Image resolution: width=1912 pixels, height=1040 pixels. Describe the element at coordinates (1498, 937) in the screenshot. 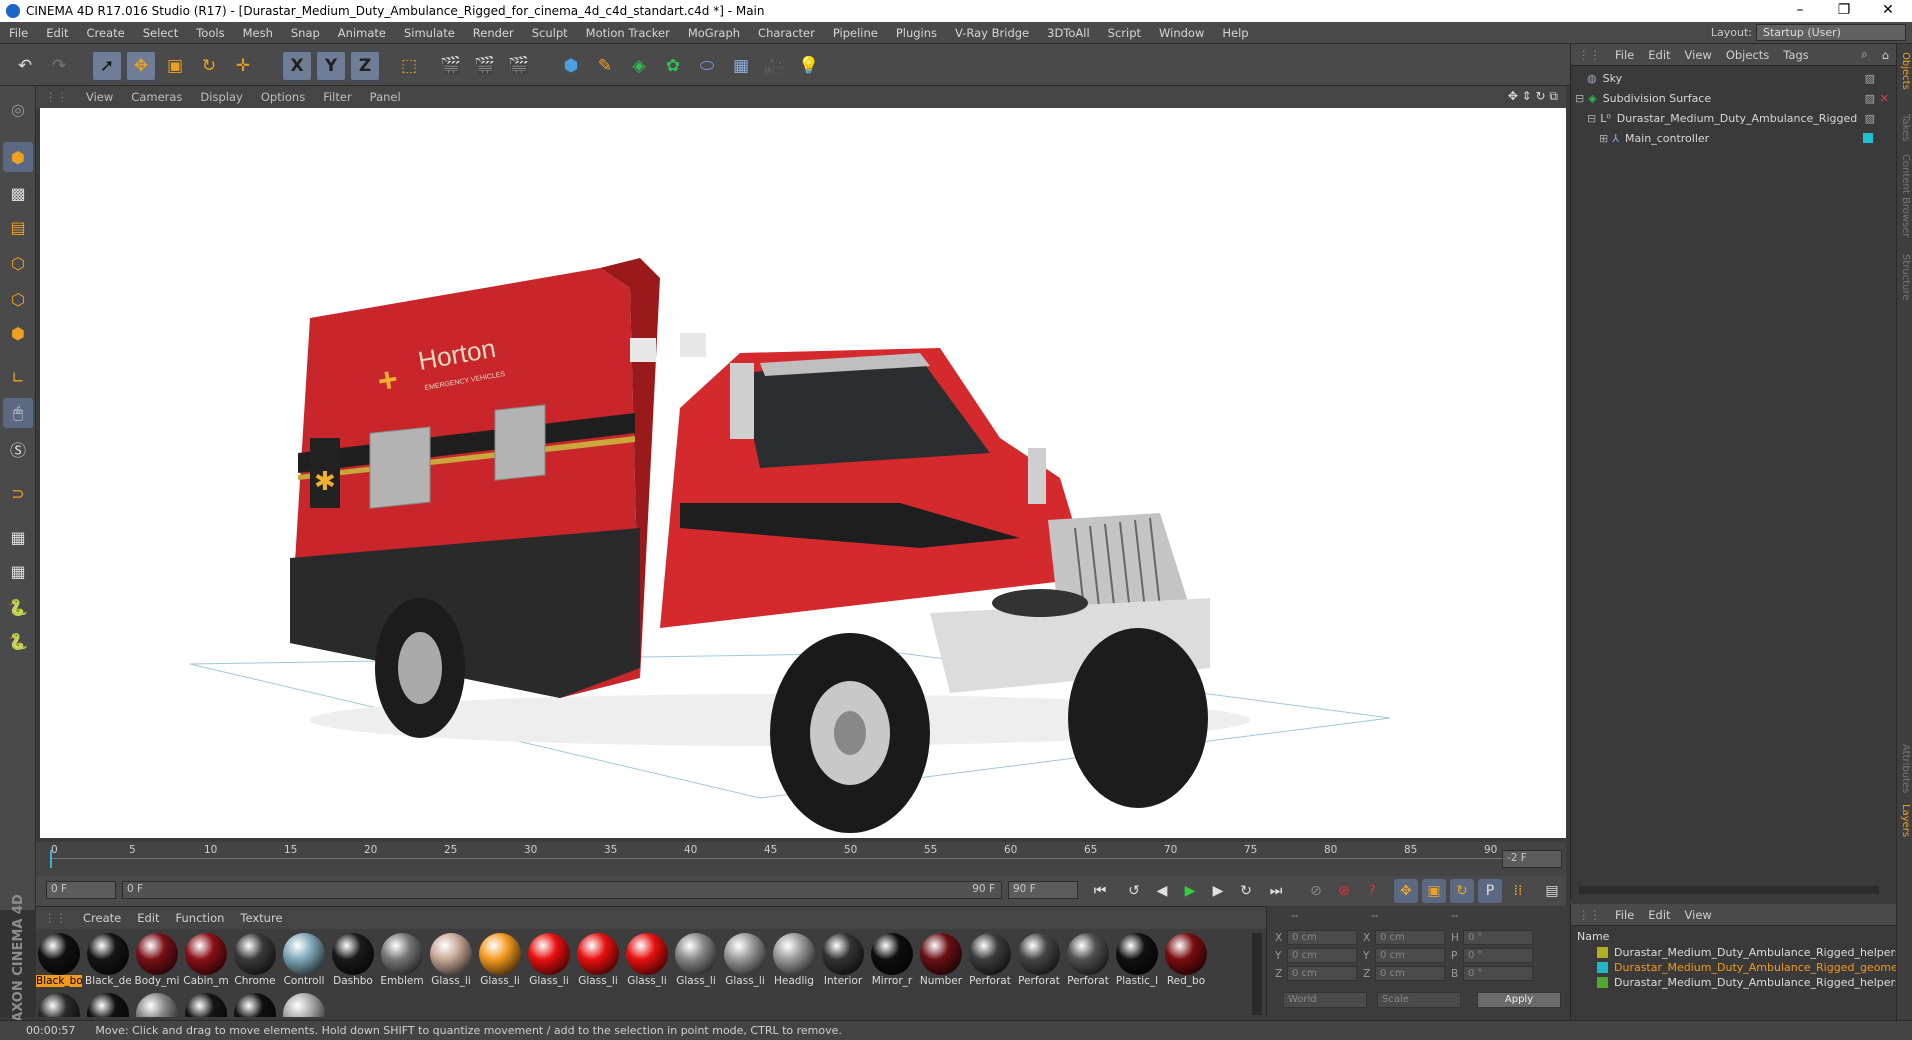

I see `rotation-h-field: 0 °` at that location.